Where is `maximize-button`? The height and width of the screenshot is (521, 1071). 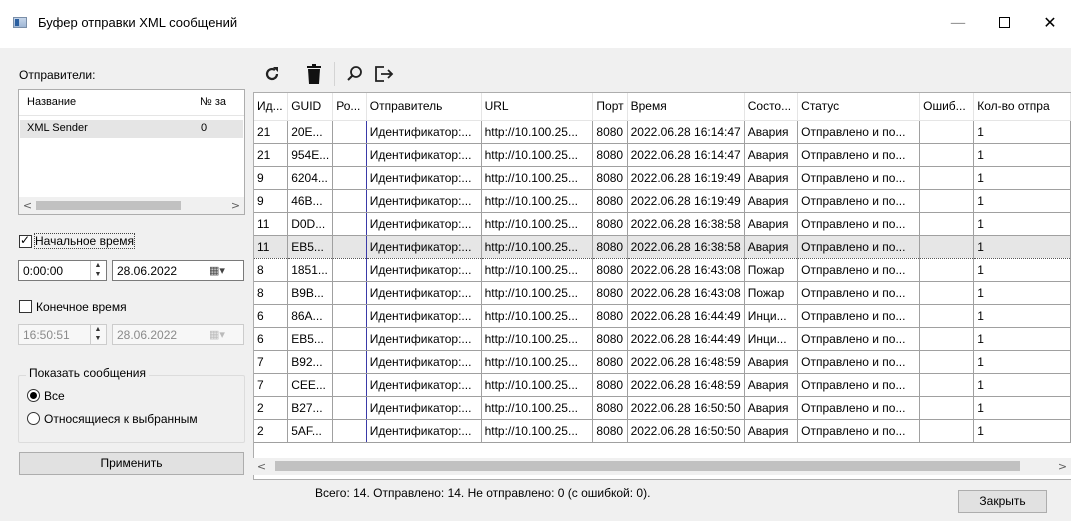 maximize-button is located at coordinates (1004, 22).